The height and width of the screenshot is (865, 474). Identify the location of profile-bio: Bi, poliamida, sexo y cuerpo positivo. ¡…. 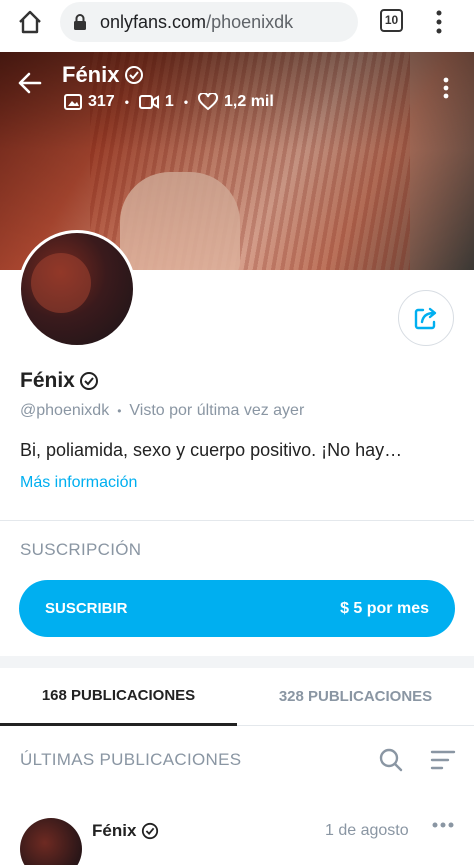
(211, 450).